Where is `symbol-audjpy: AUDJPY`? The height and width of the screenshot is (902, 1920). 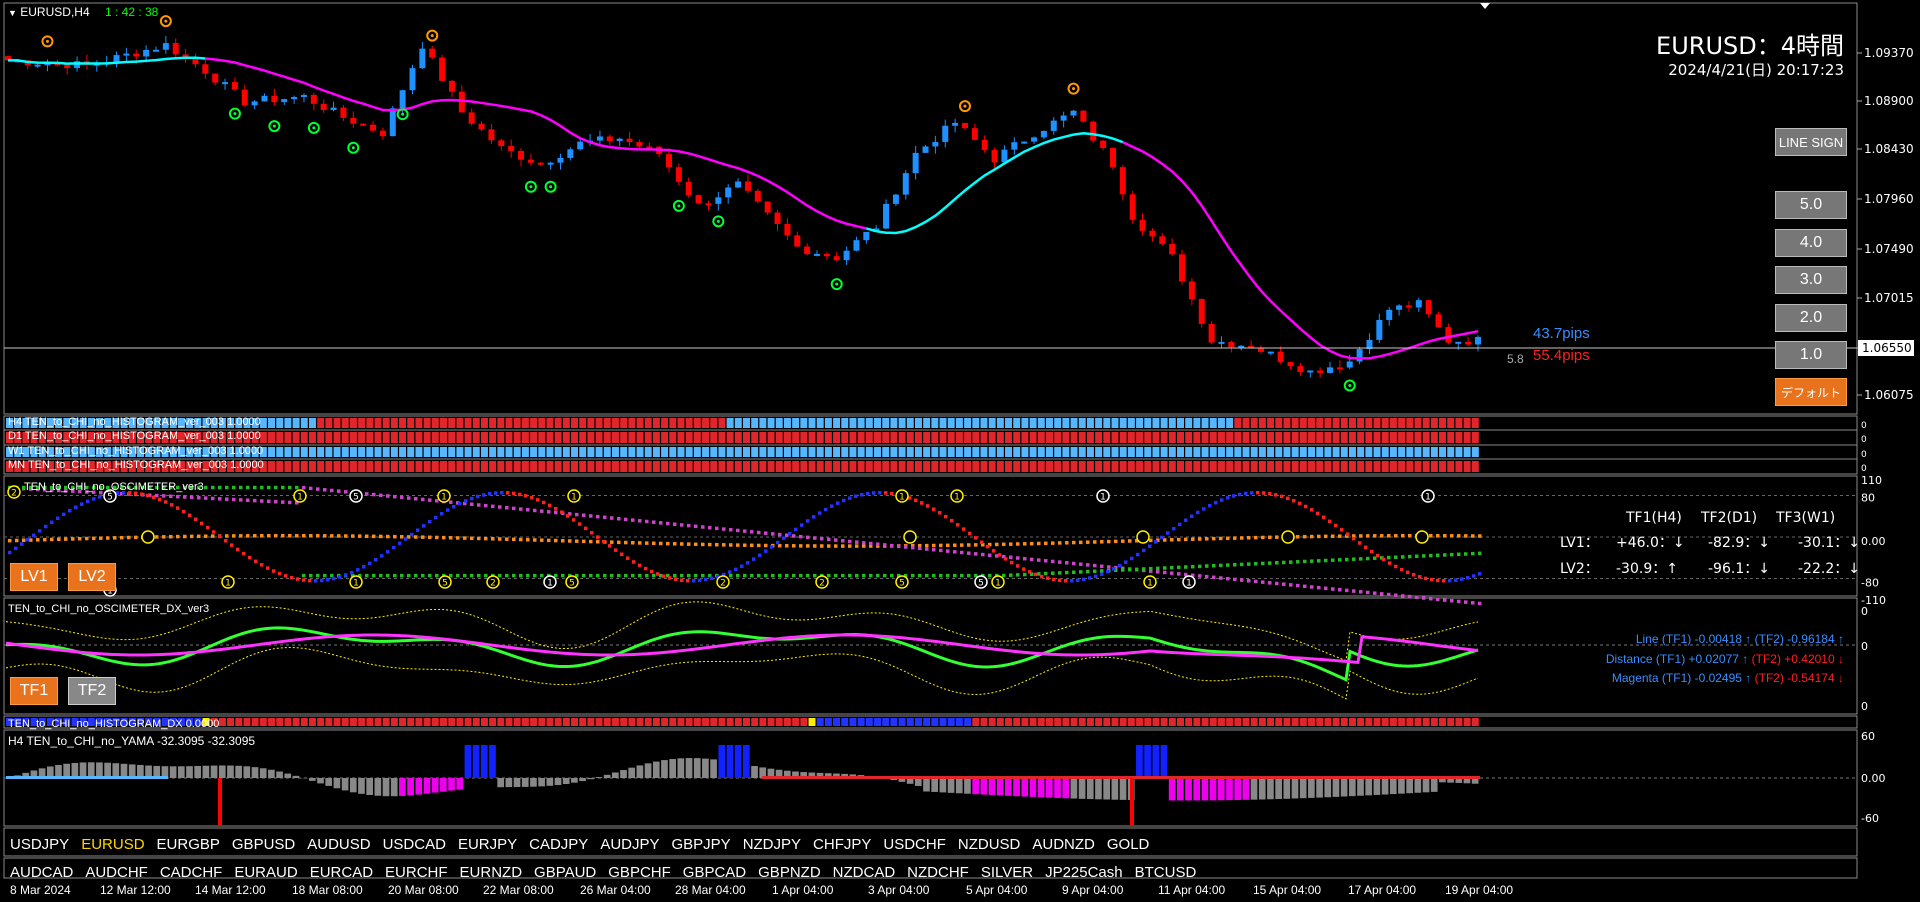
symbol-audjpy: AUDJPY is located at coordinates (629, 844).